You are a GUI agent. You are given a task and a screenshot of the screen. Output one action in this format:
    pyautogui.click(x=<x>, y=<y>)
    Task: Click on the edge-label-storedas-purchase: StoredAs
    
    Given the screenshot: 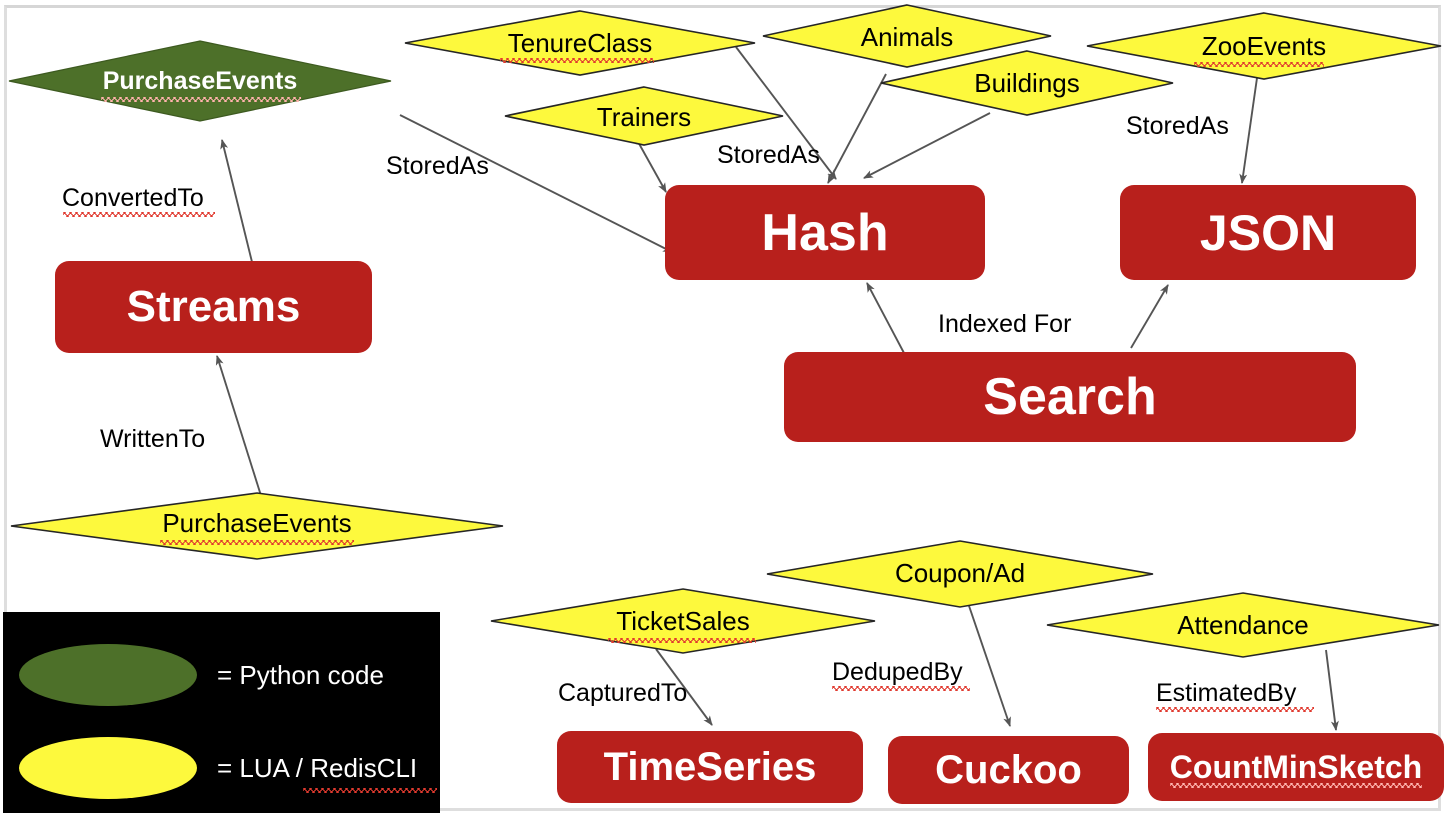 What is the action you would take?
    pyautogui.click(x=437, y=166)
    